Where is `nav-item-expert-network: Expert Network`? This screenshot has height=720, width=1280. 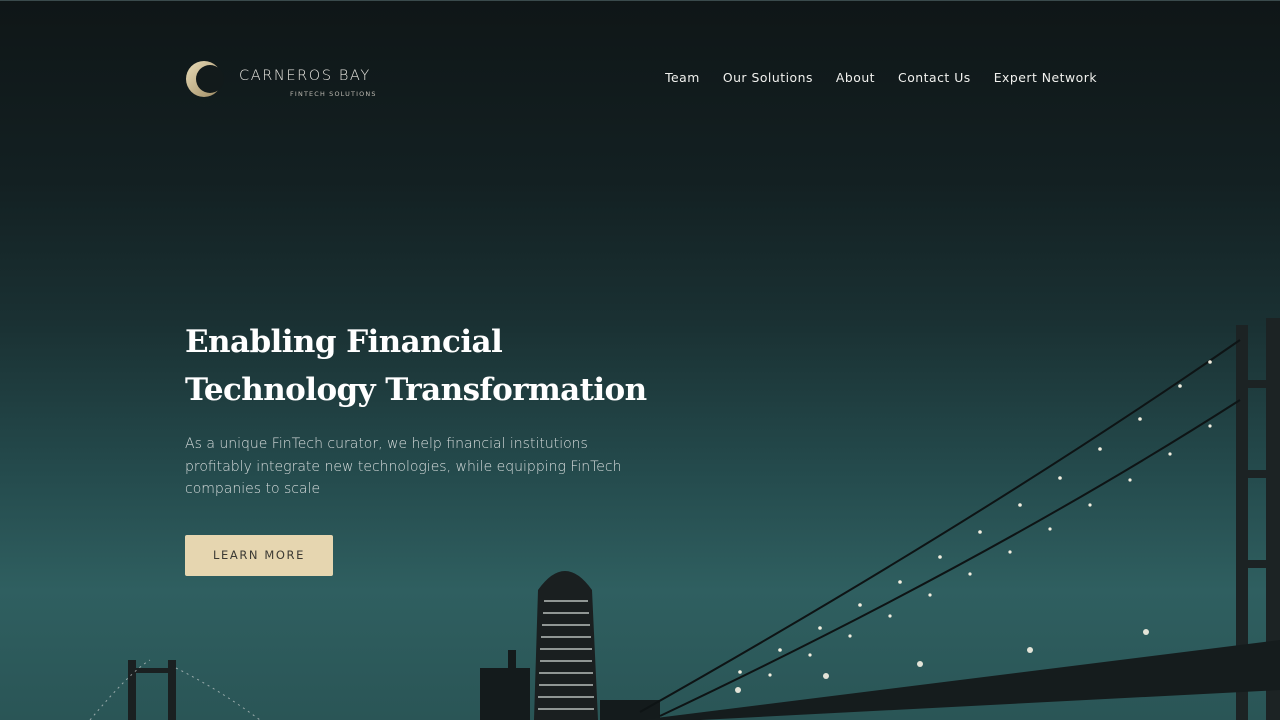 nav-item-expert-network: Expert Network is located at coordinates (1045, 77).